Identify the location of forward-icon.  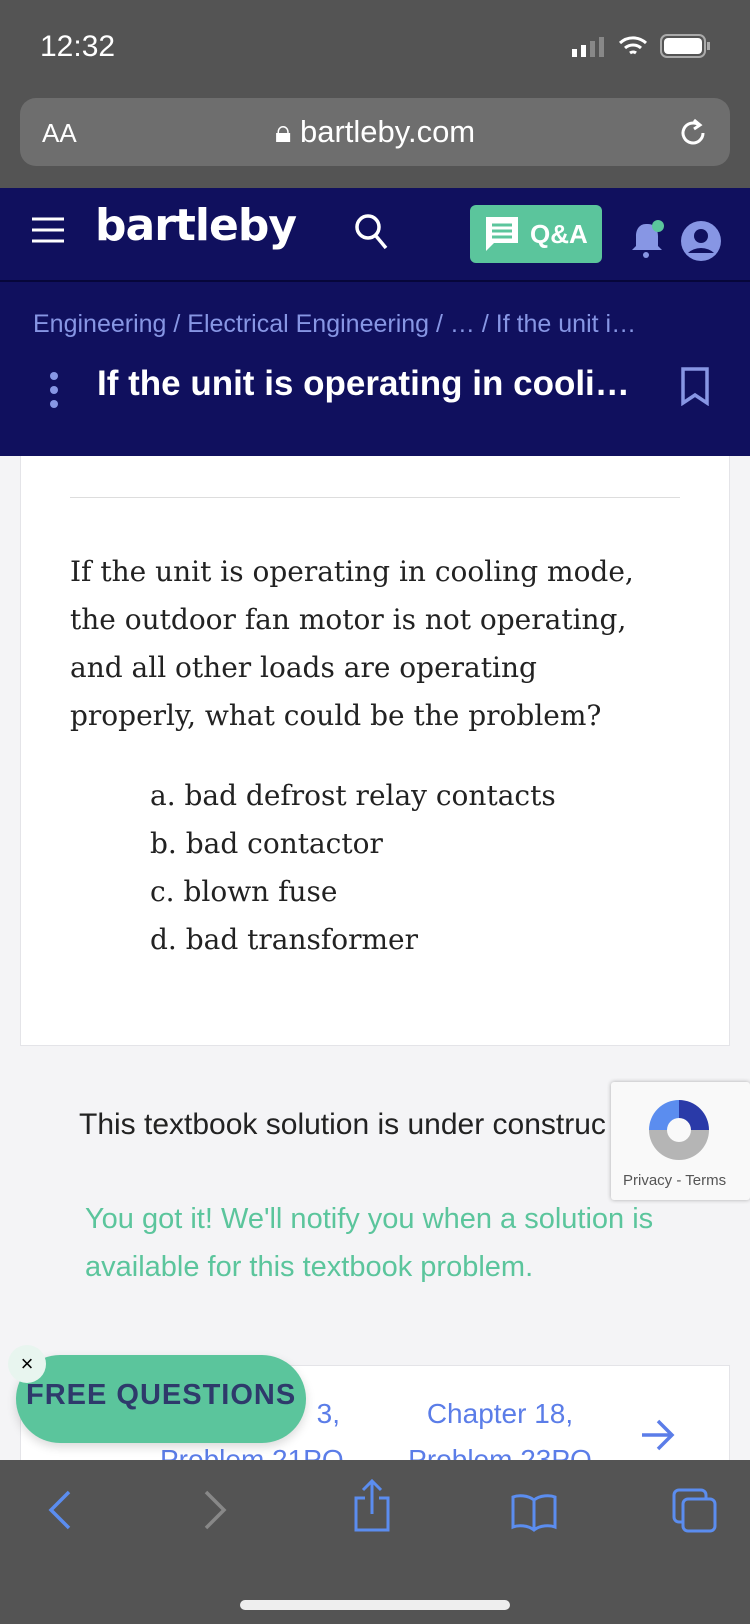
(215, 1510).